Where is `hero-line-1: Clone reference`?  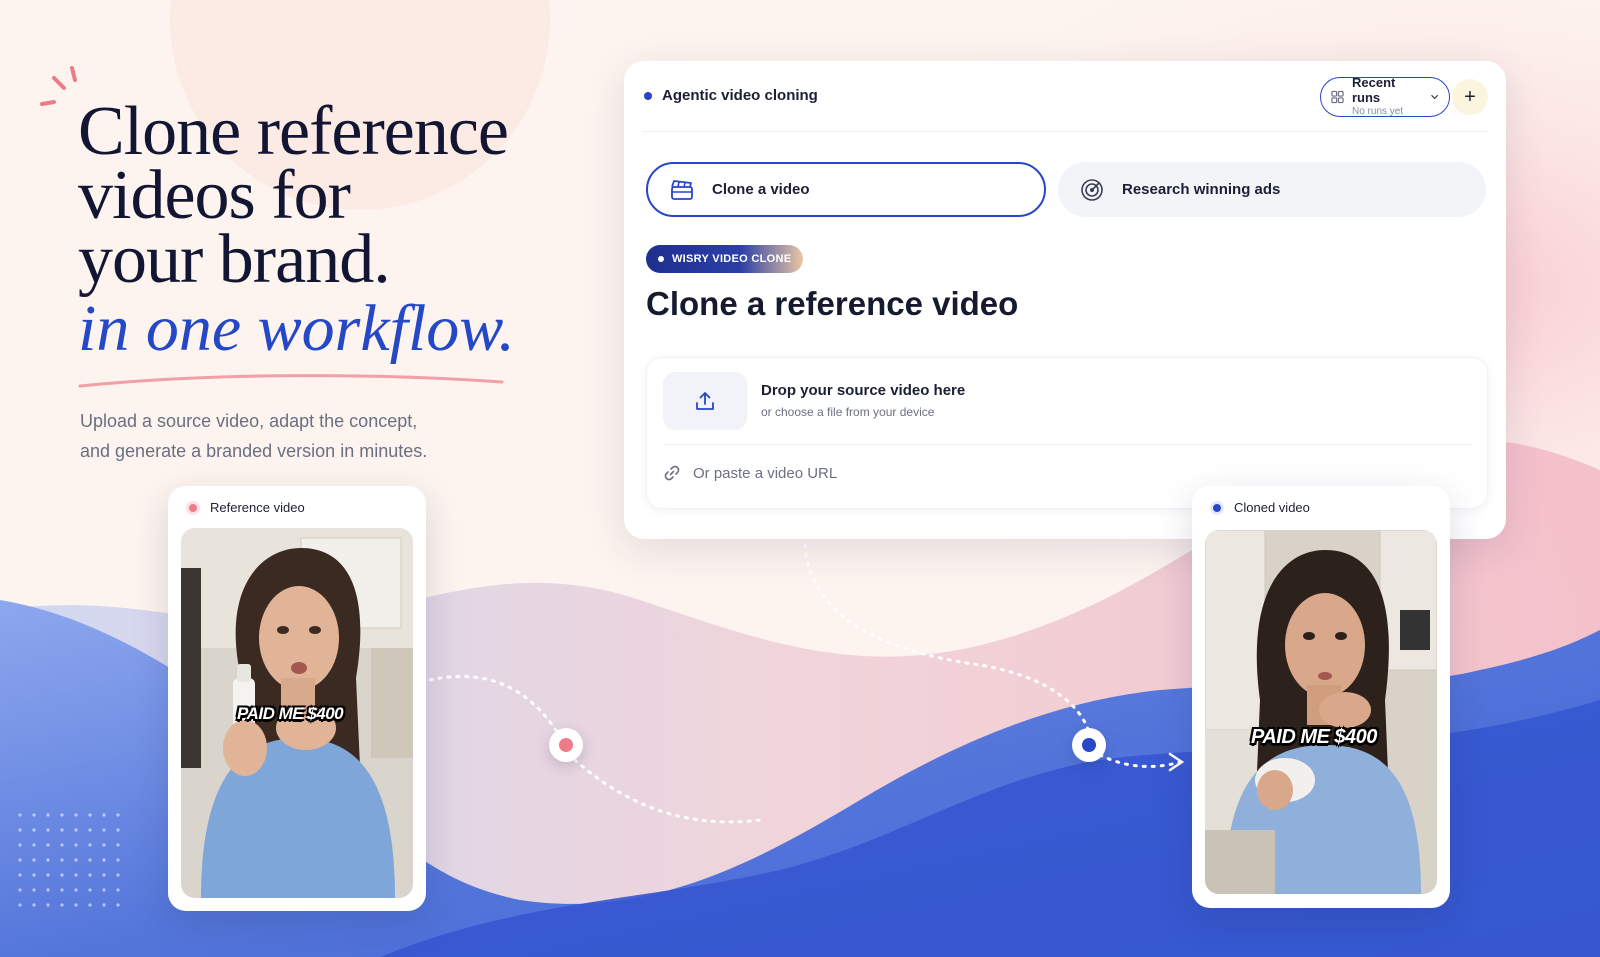
hero-line-1: Clone reference is located at coordinates (293, 131).